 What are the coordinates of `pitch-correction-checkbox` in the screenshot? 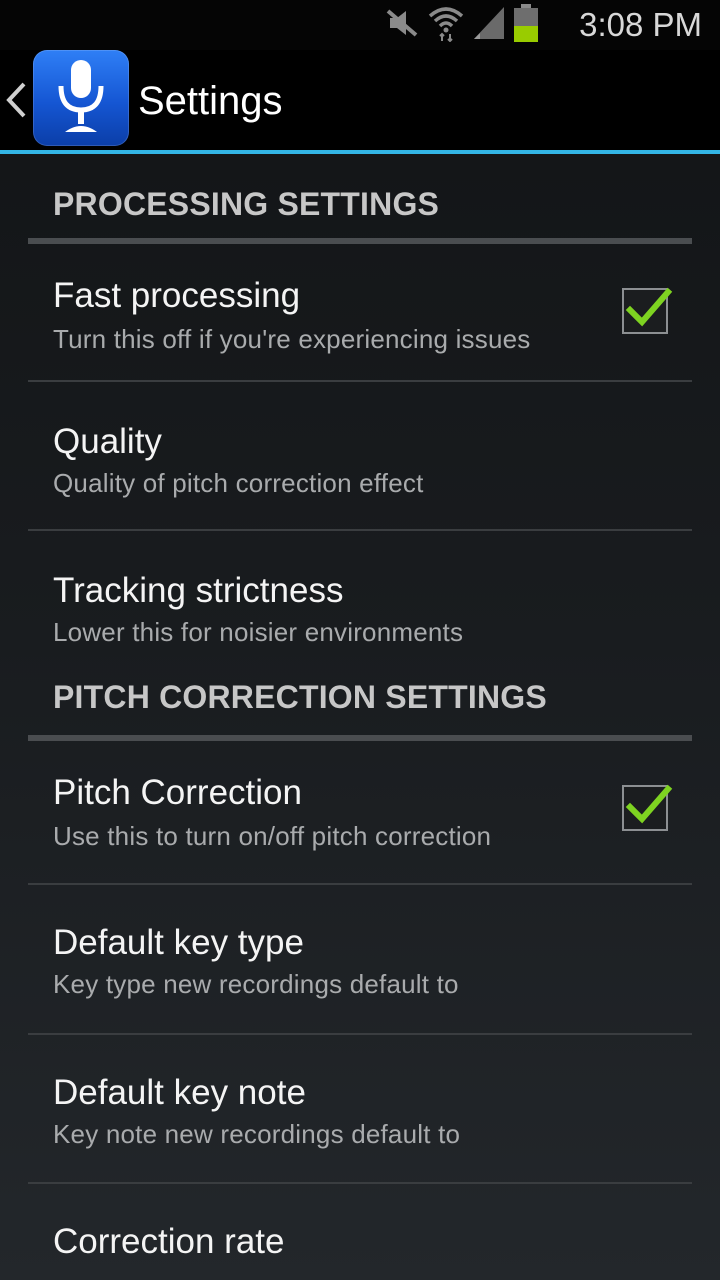 It's located at (647, 807).